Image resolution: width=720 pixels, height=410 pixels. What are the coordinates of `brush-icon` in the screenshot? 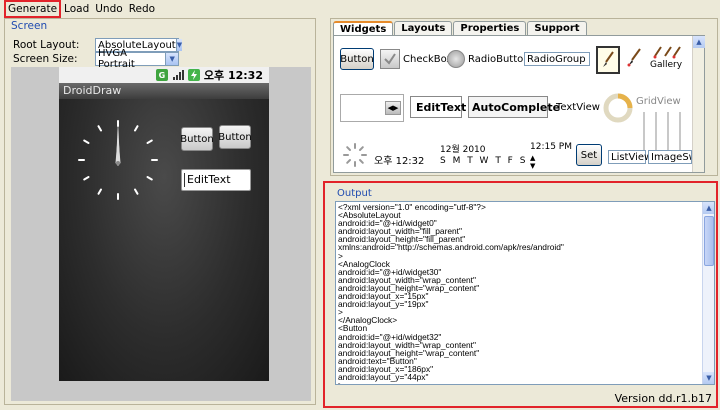 It's located at (608, 60).